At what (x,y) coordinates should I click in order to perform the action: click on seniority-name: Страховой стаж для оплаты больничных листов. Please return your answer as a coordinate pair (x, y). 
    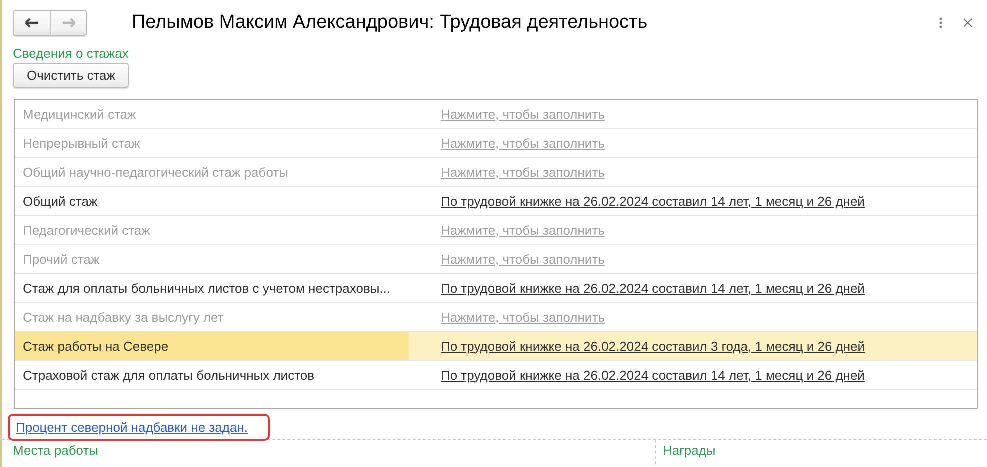
    Looking at the image, I should click on (212, 375).